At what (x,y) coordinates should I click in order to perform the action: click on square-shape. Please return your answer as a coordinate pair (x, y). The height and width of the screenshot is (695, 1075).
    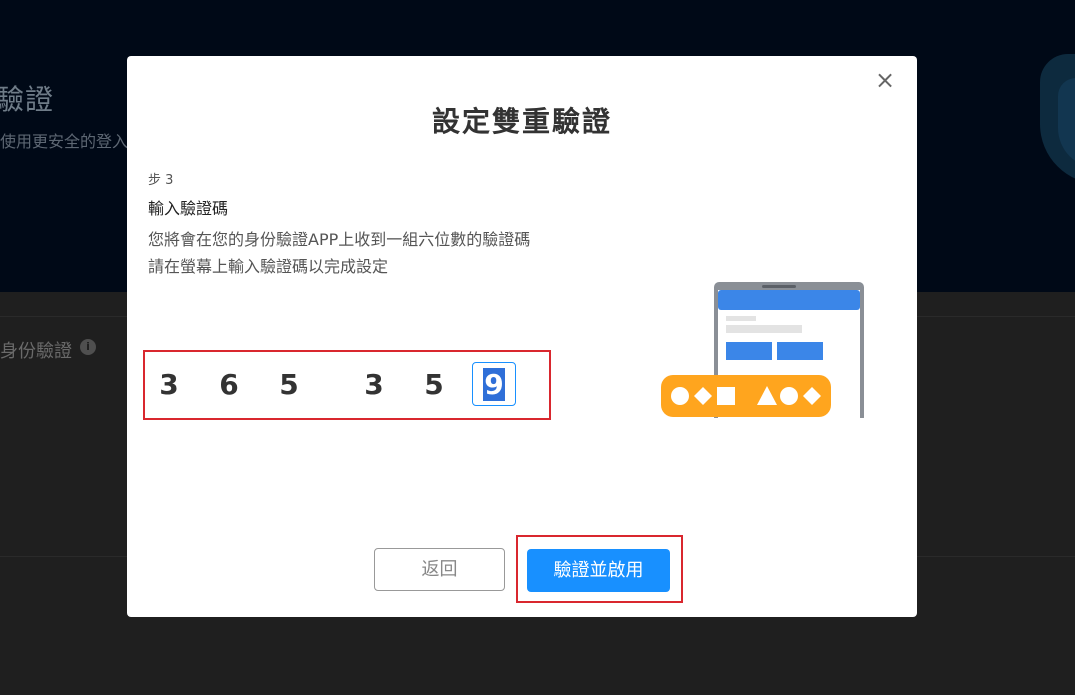
    Looking at the image, I should click on (726, 396).